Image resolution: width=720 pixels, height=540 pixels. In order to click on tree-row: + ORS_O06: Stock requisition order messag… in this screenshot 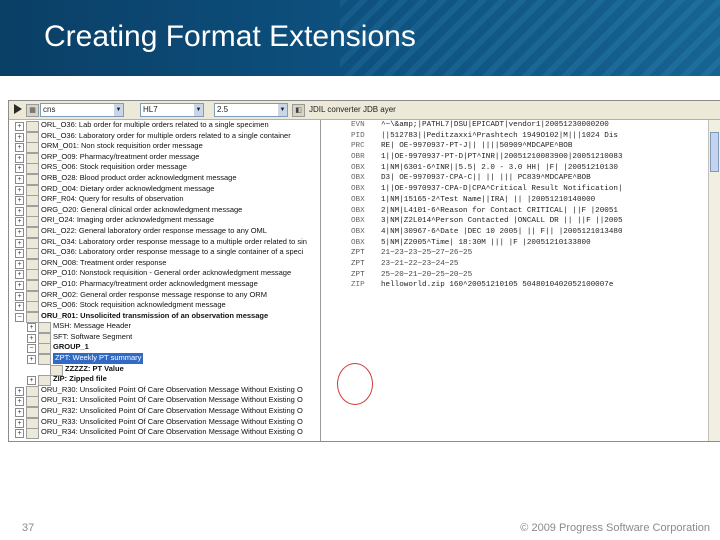, I will do `click(164, 168)`.